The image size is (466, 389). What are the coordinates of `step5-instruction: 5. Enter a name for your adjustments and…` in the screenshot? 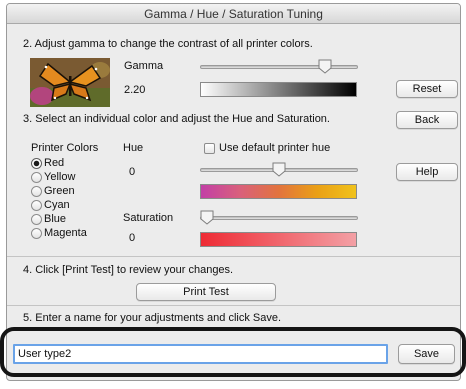 It's located at (152, 318).